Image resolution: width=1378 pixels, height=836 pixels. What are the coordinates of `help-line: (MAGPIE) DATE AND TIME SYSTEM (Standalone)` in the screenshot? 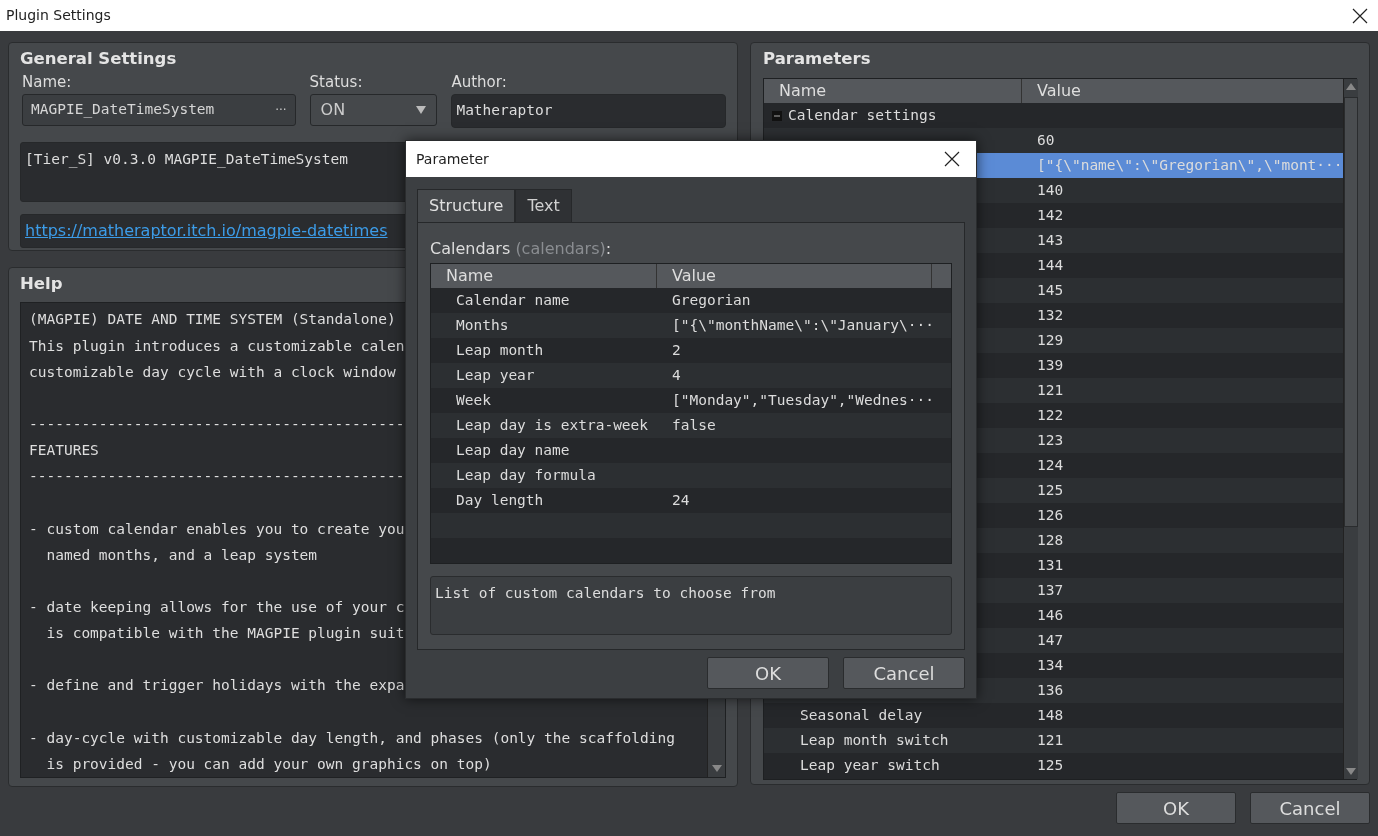 It's located at (212, 320).